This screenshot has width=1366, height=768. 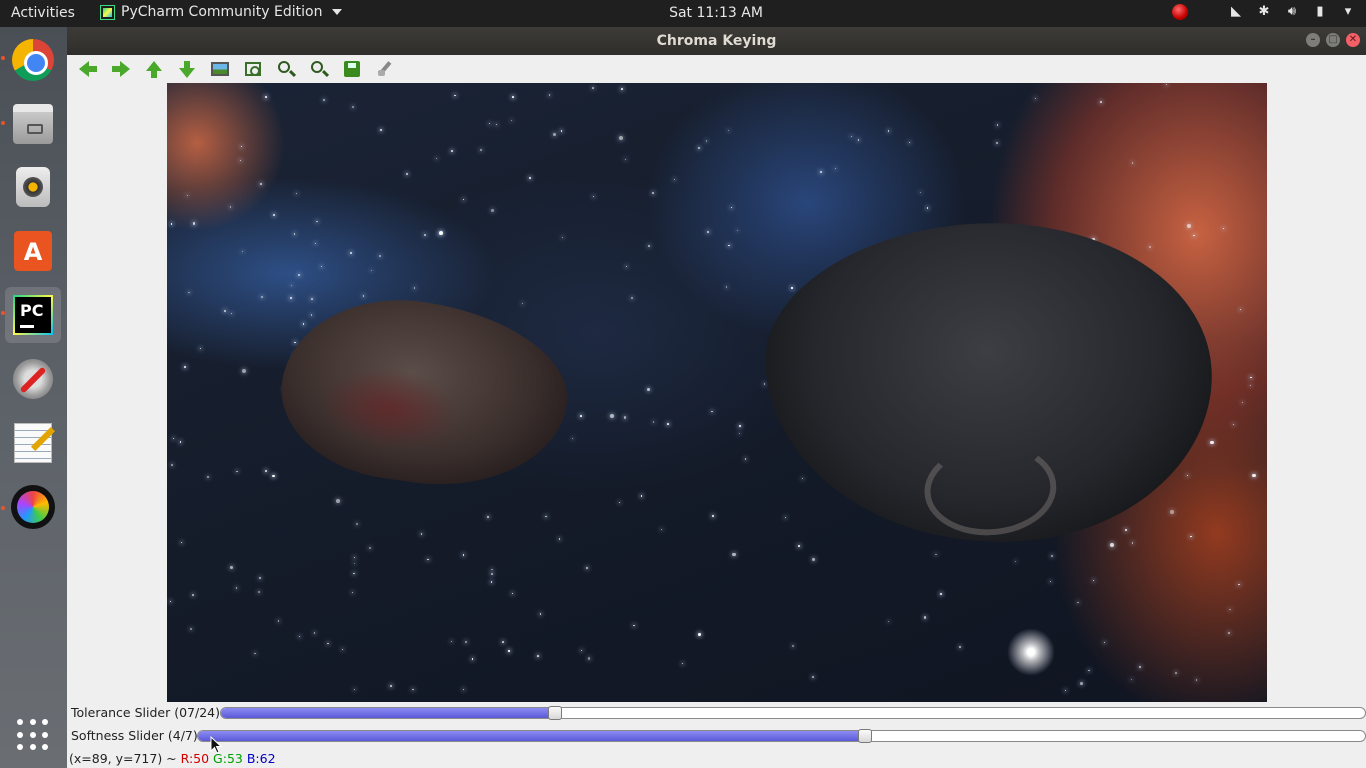 I want to click on close-icon: ✕, so click(x=1353, y=40).